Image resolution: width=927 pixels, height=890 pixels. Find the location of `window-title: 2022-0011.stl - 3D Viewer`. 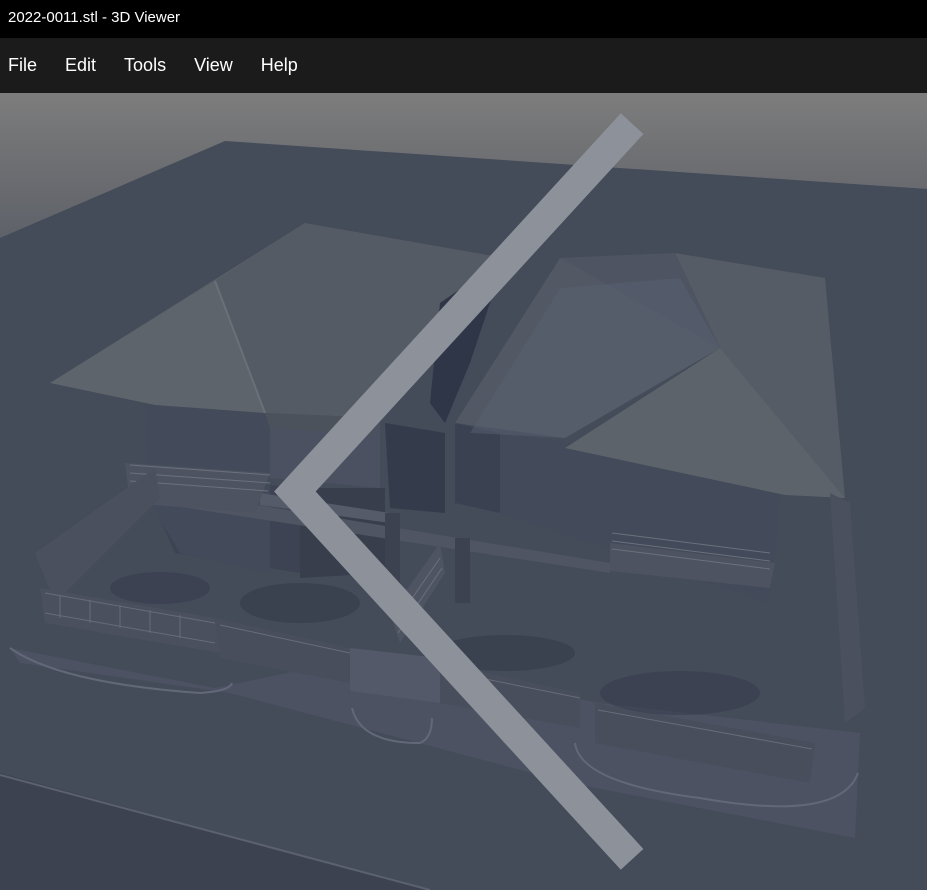

window-title: 2022-0011.stl - 3D Viewer is located at coordinates (94, 17).